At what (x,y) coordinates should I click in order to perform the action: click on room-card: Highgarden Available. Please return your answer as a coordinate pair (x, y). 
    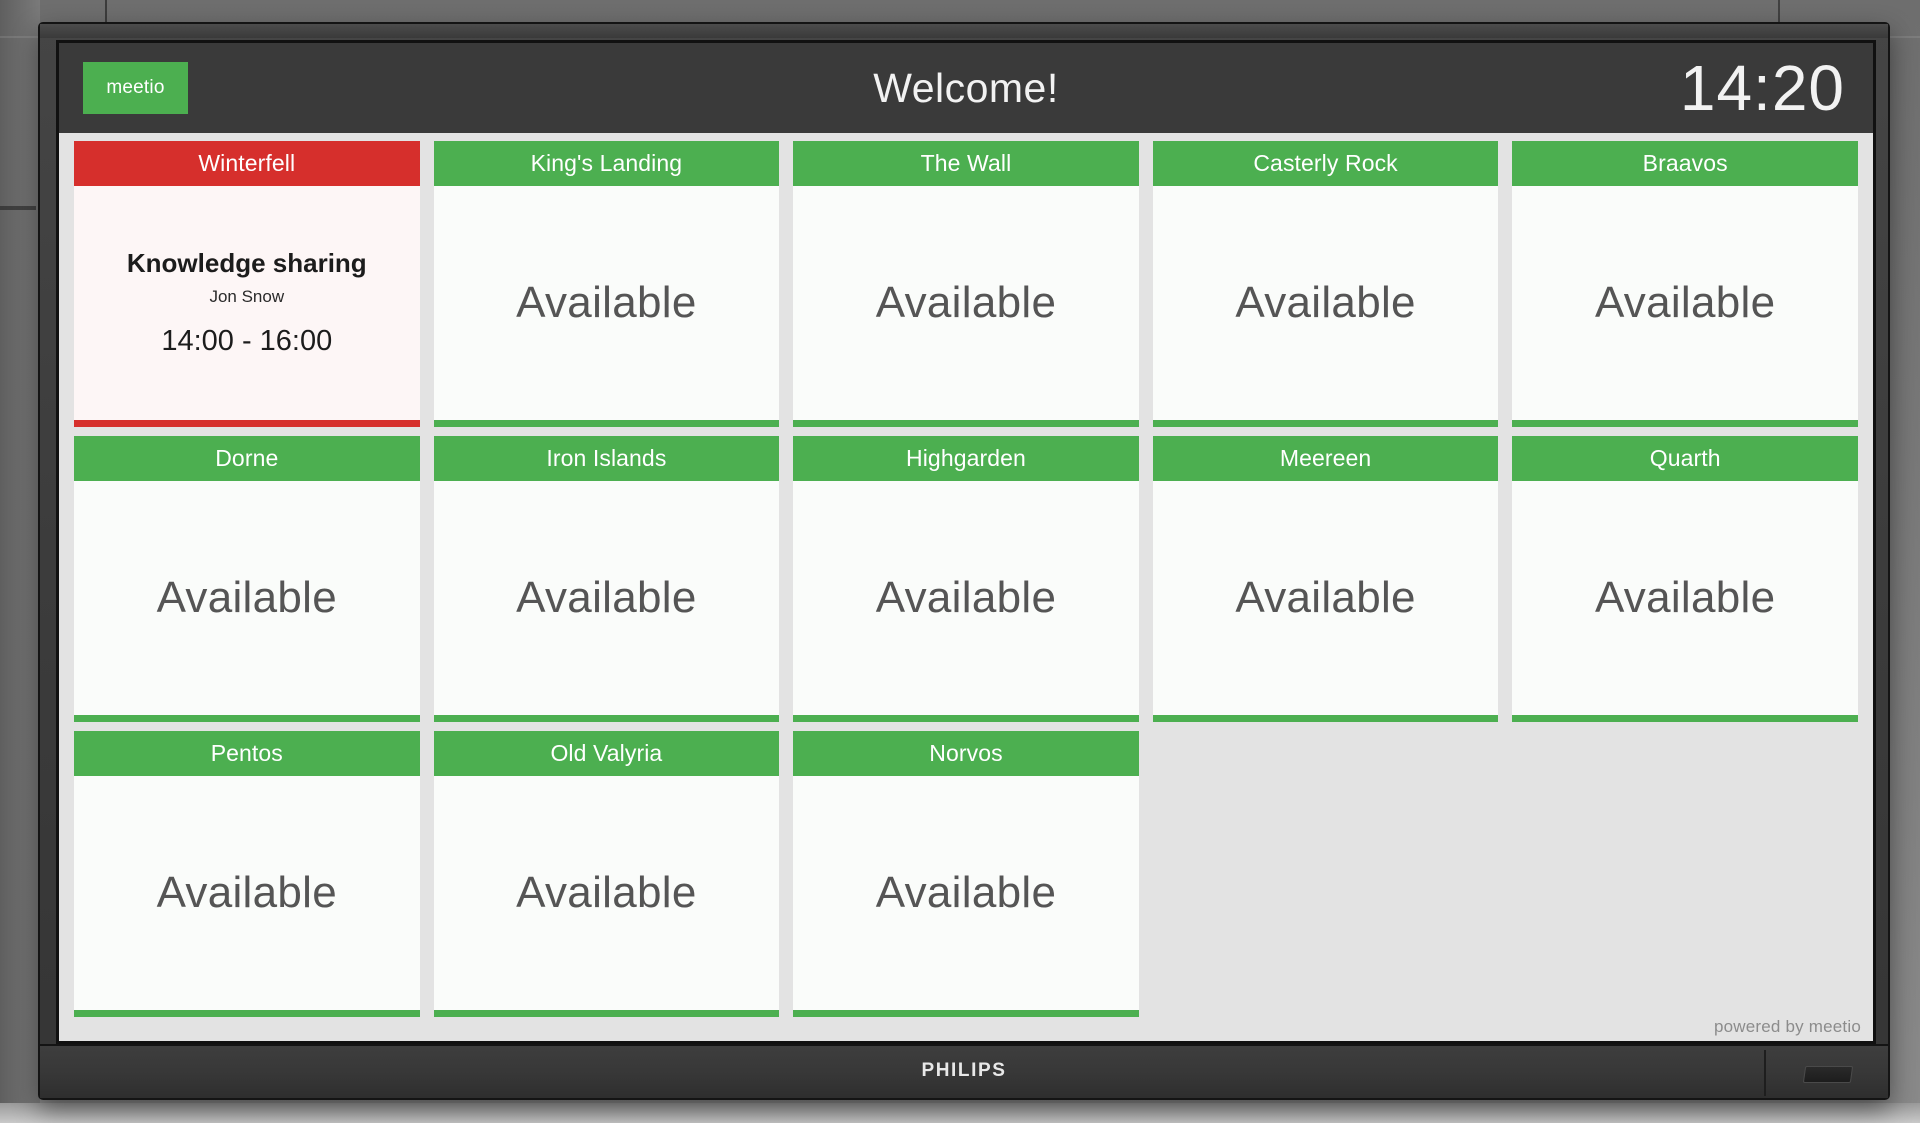
    Looking at the image, I should click on (966, 583).